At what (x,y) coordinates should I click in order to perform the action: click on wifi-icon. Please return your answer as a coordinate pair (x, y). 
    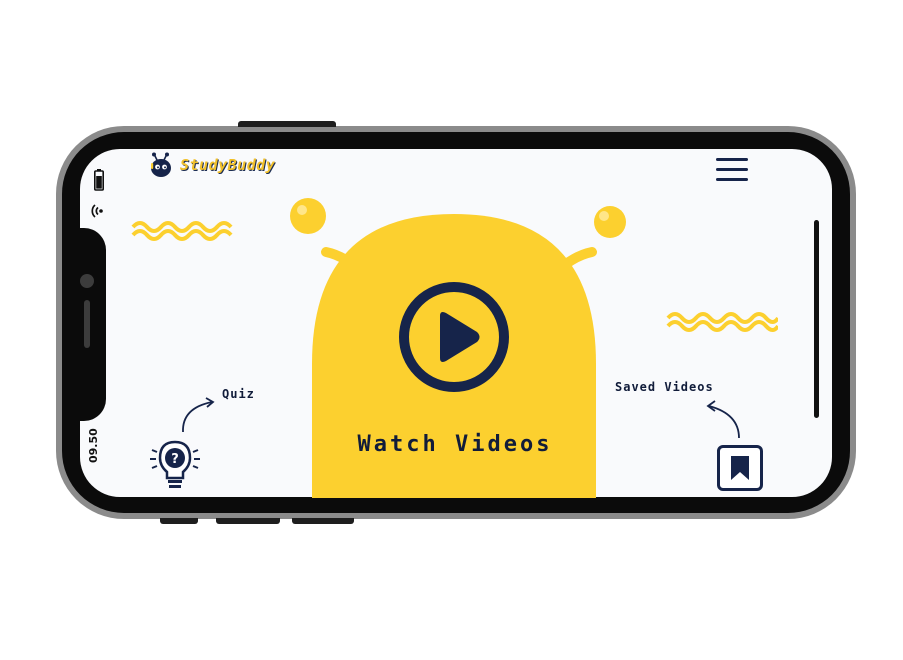
    Looking at the image, I should click on (97, 211).